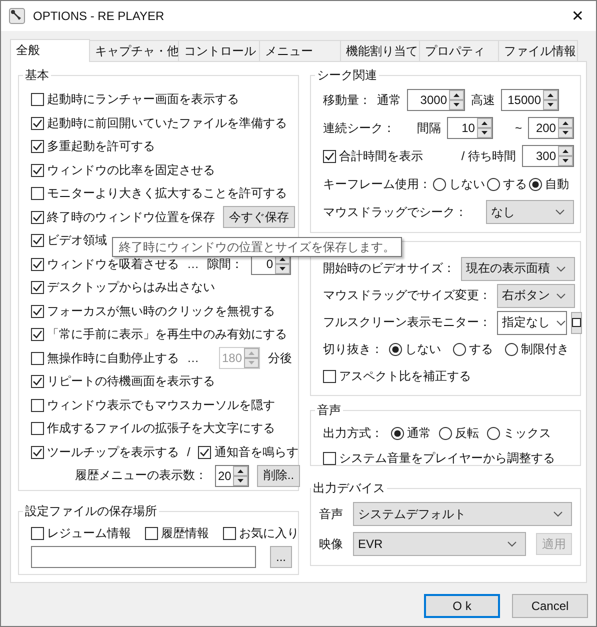  Describe the element at coordinates (436, 100) in the screenshot. I see `spin-field: 3000` at that location.